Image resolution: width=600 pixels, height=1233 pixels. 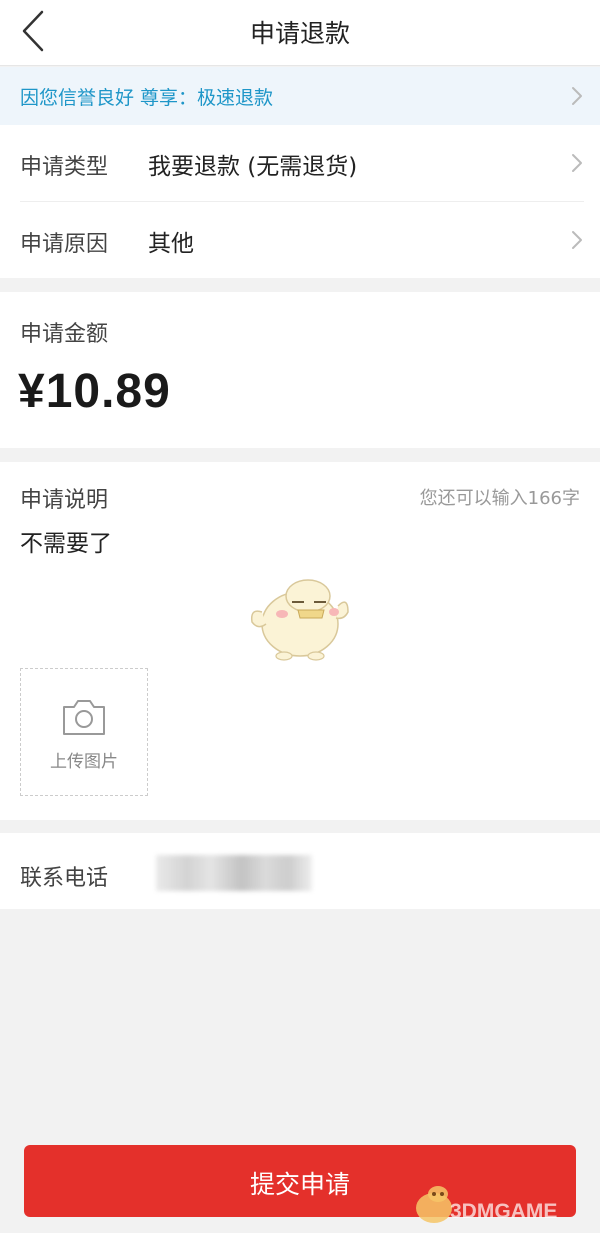 I want to click on refund-options-card: 申请类型 我要退款 (无需退货) 申请原因 其他, so click(x=300, y=201).